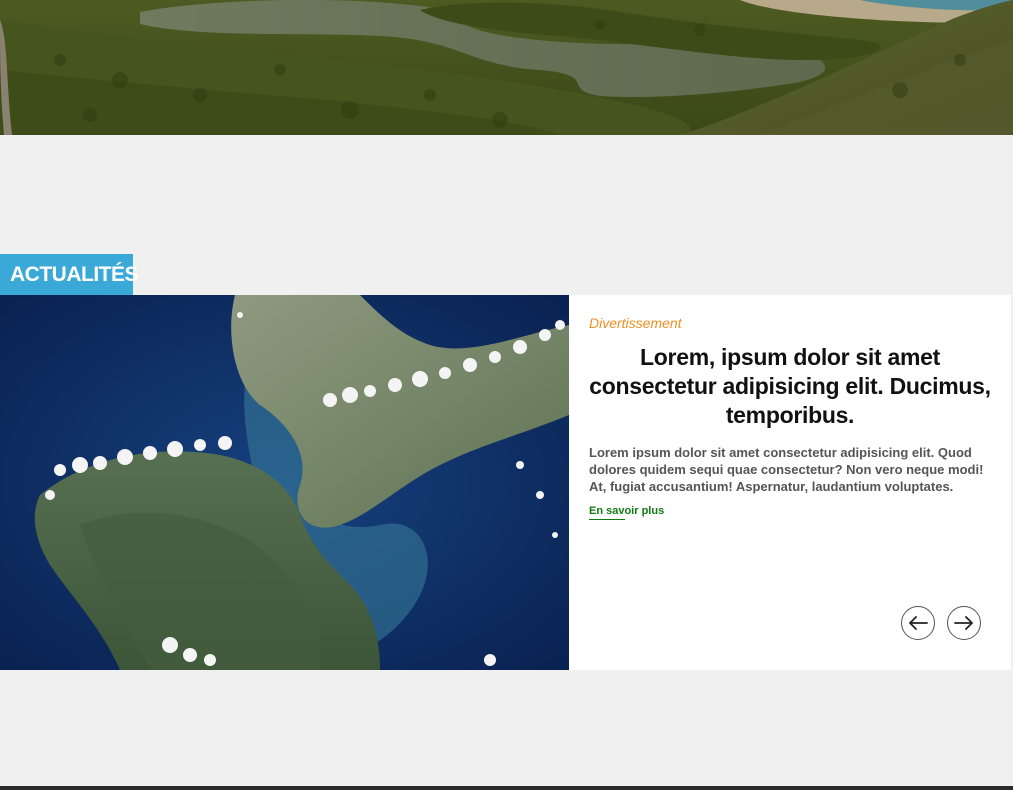  I want to click on section-label: ACTUALITÉS, so click(69, 274).